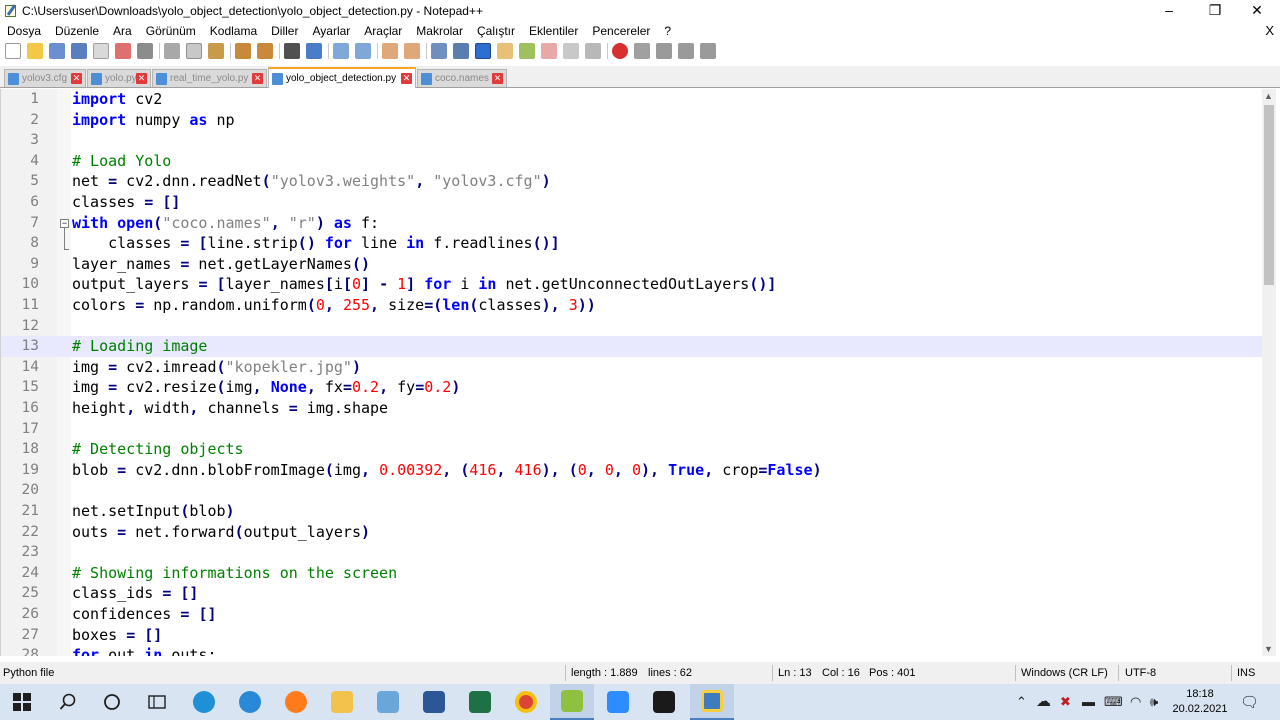 The height and width of the screenshot is (720, 1280). What do you see at coordinates (631, 614) in the screenshot?
I see `code-line: 26 confidences = []` at bounding box center [631, 614].